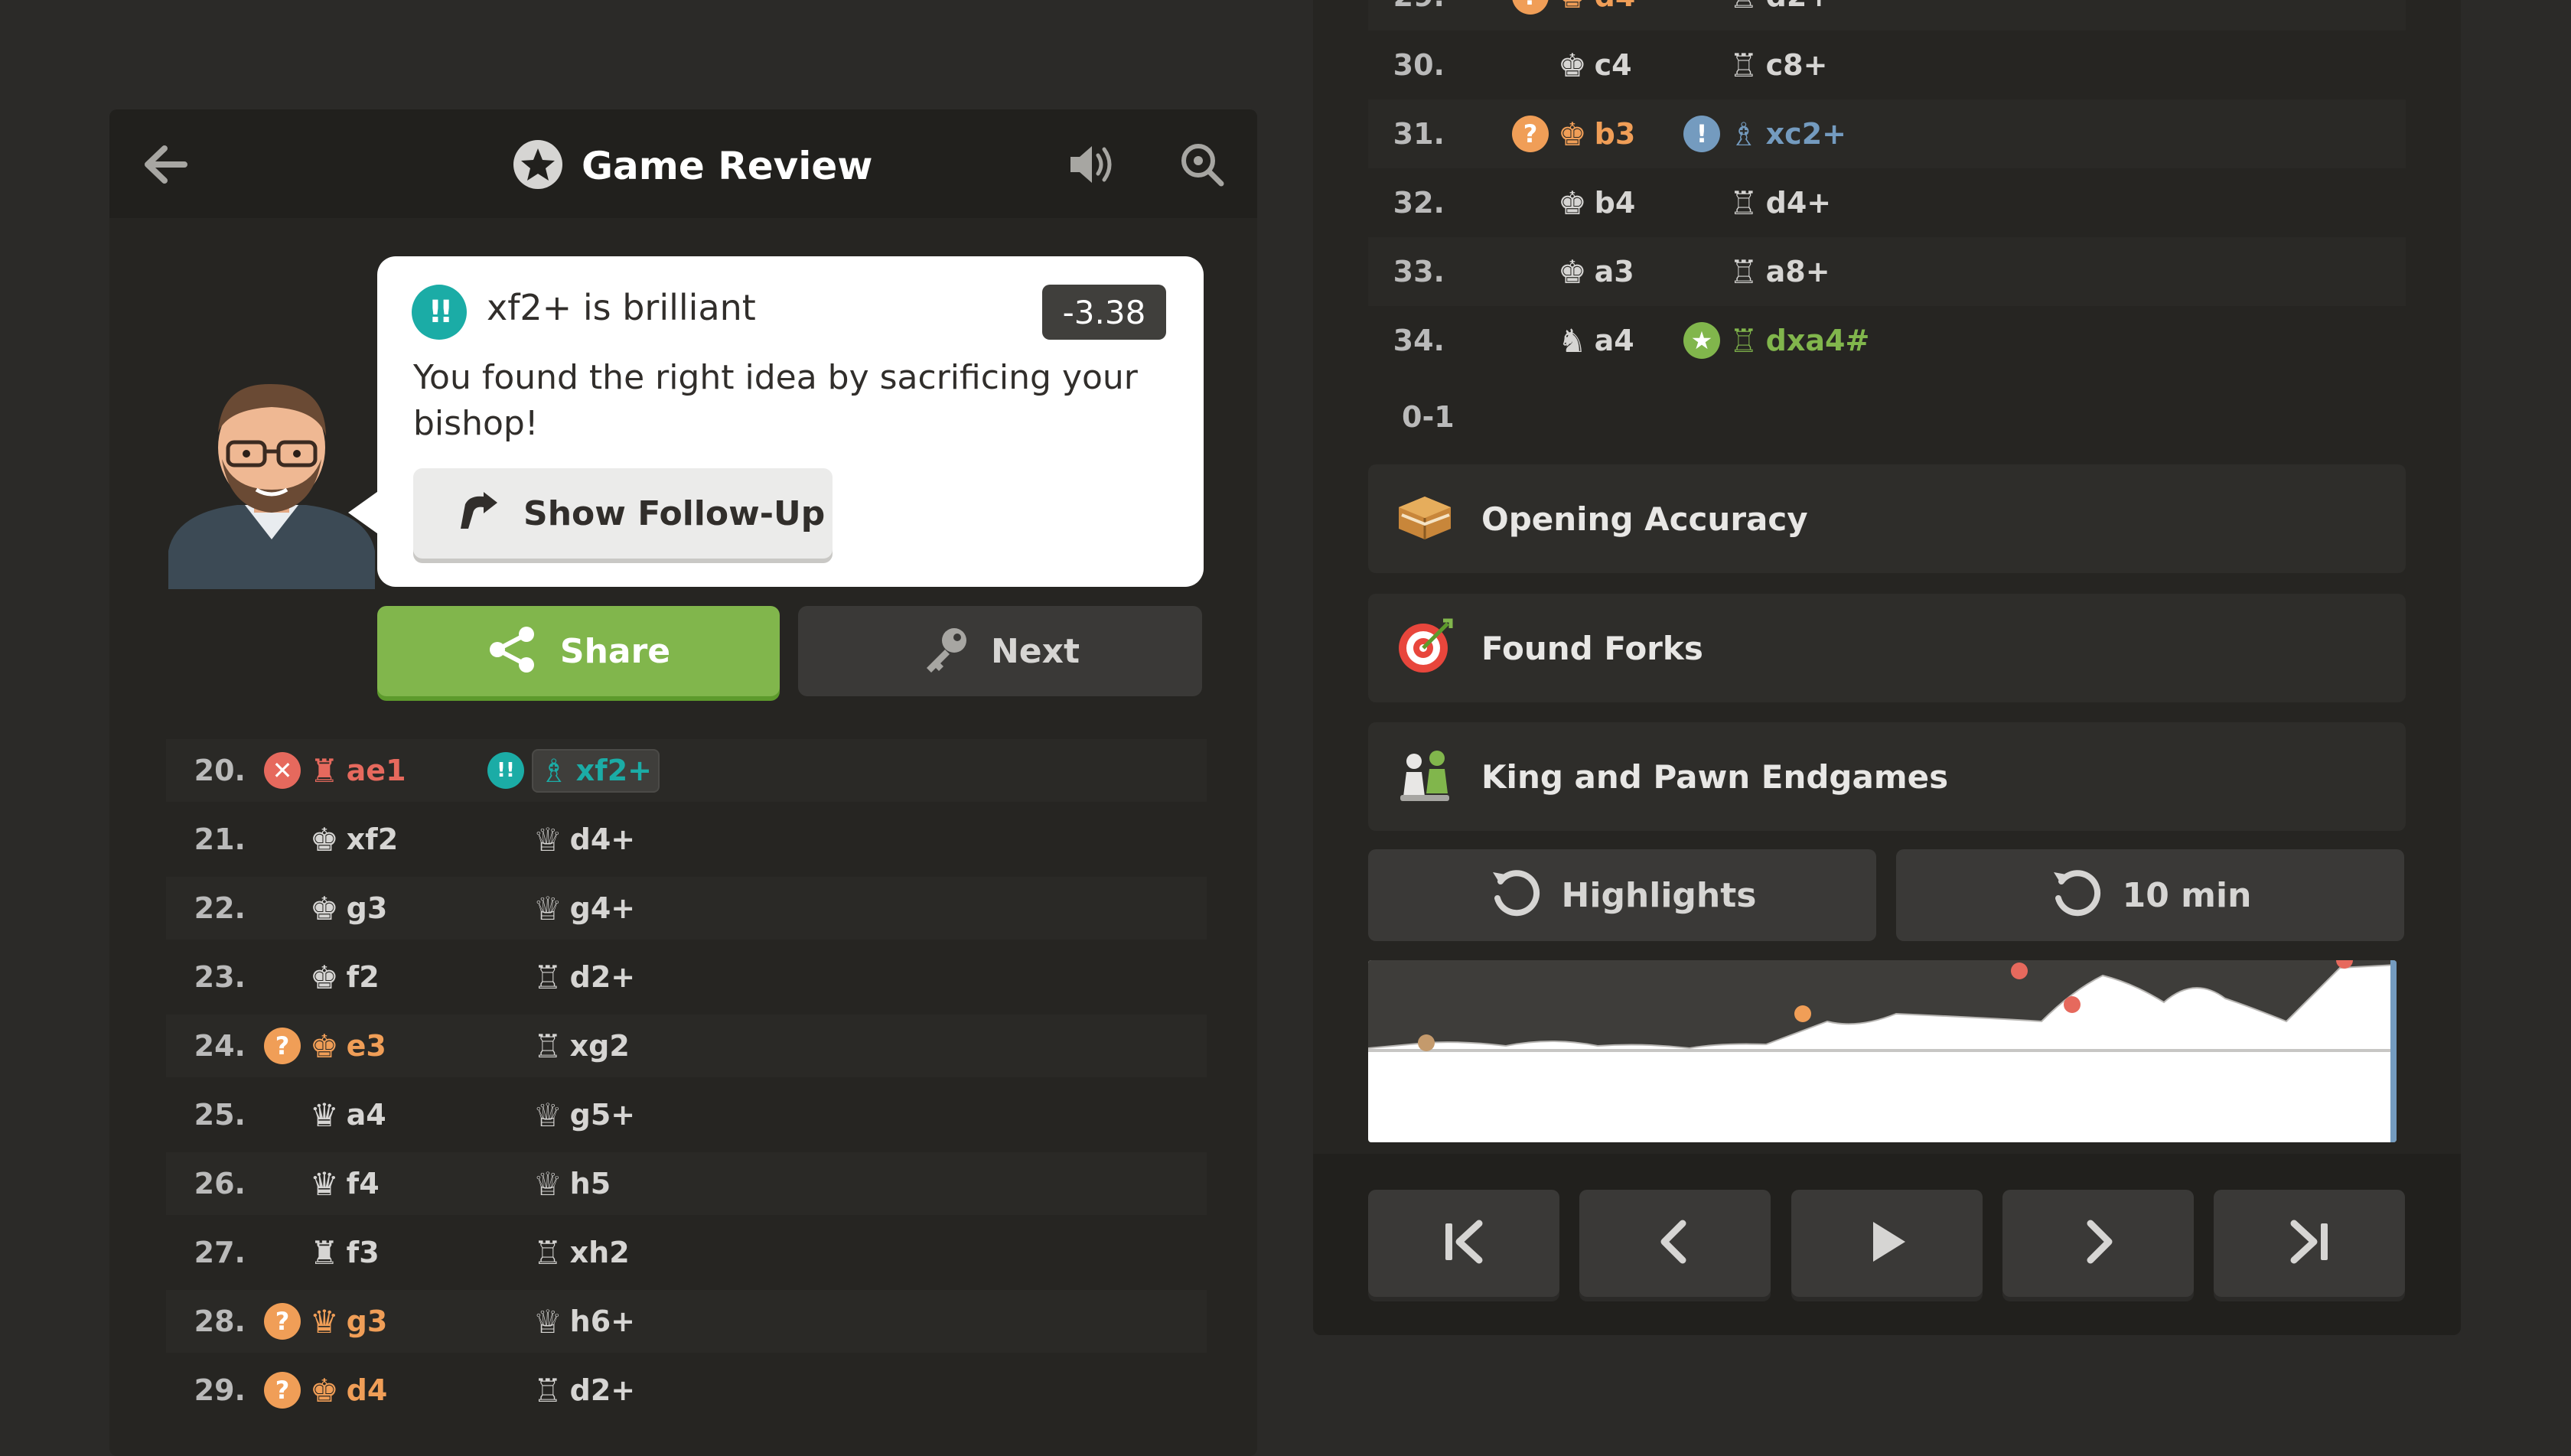 This screenshot has height=1456, width=2571. I want to click on theme-opening-accuracy: Opening Accuracy, so click(1887, 518).